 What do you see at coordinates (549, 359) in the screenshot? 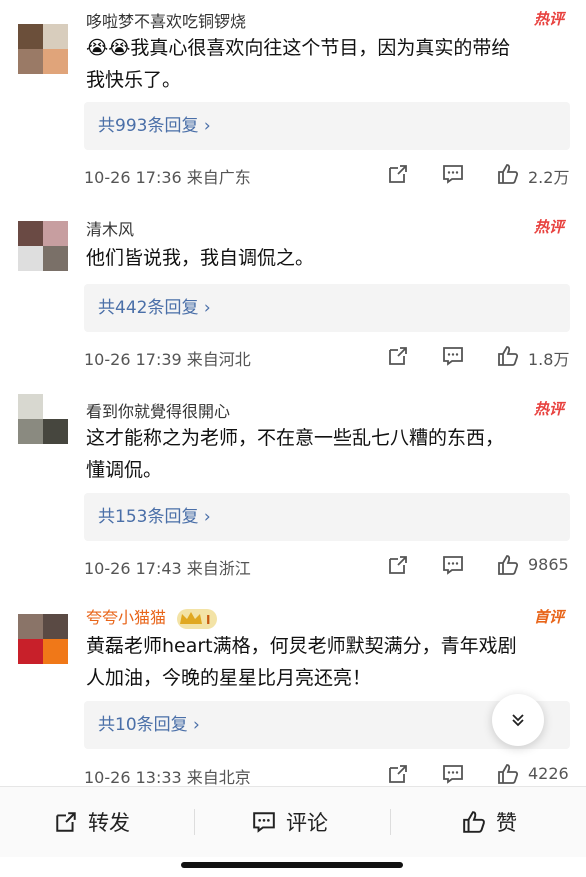
I see `like-count: 1.8万` at bounding box center [549, 359].